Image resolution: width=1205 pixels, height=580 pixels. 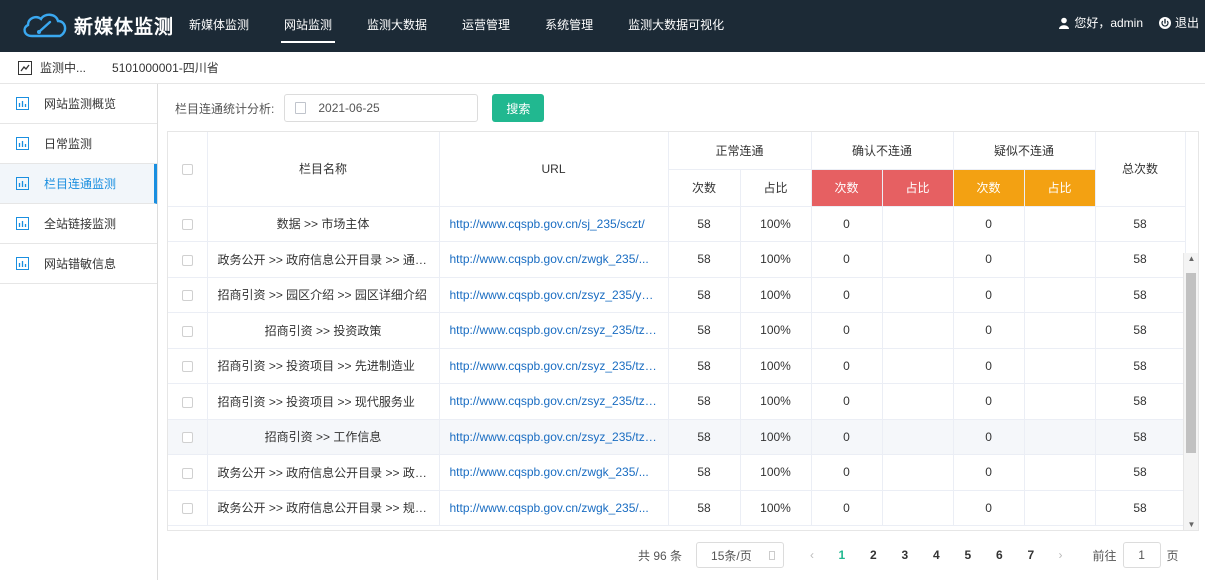 I want to click on next-page-icon: ›, so click(x=1061, y=555).